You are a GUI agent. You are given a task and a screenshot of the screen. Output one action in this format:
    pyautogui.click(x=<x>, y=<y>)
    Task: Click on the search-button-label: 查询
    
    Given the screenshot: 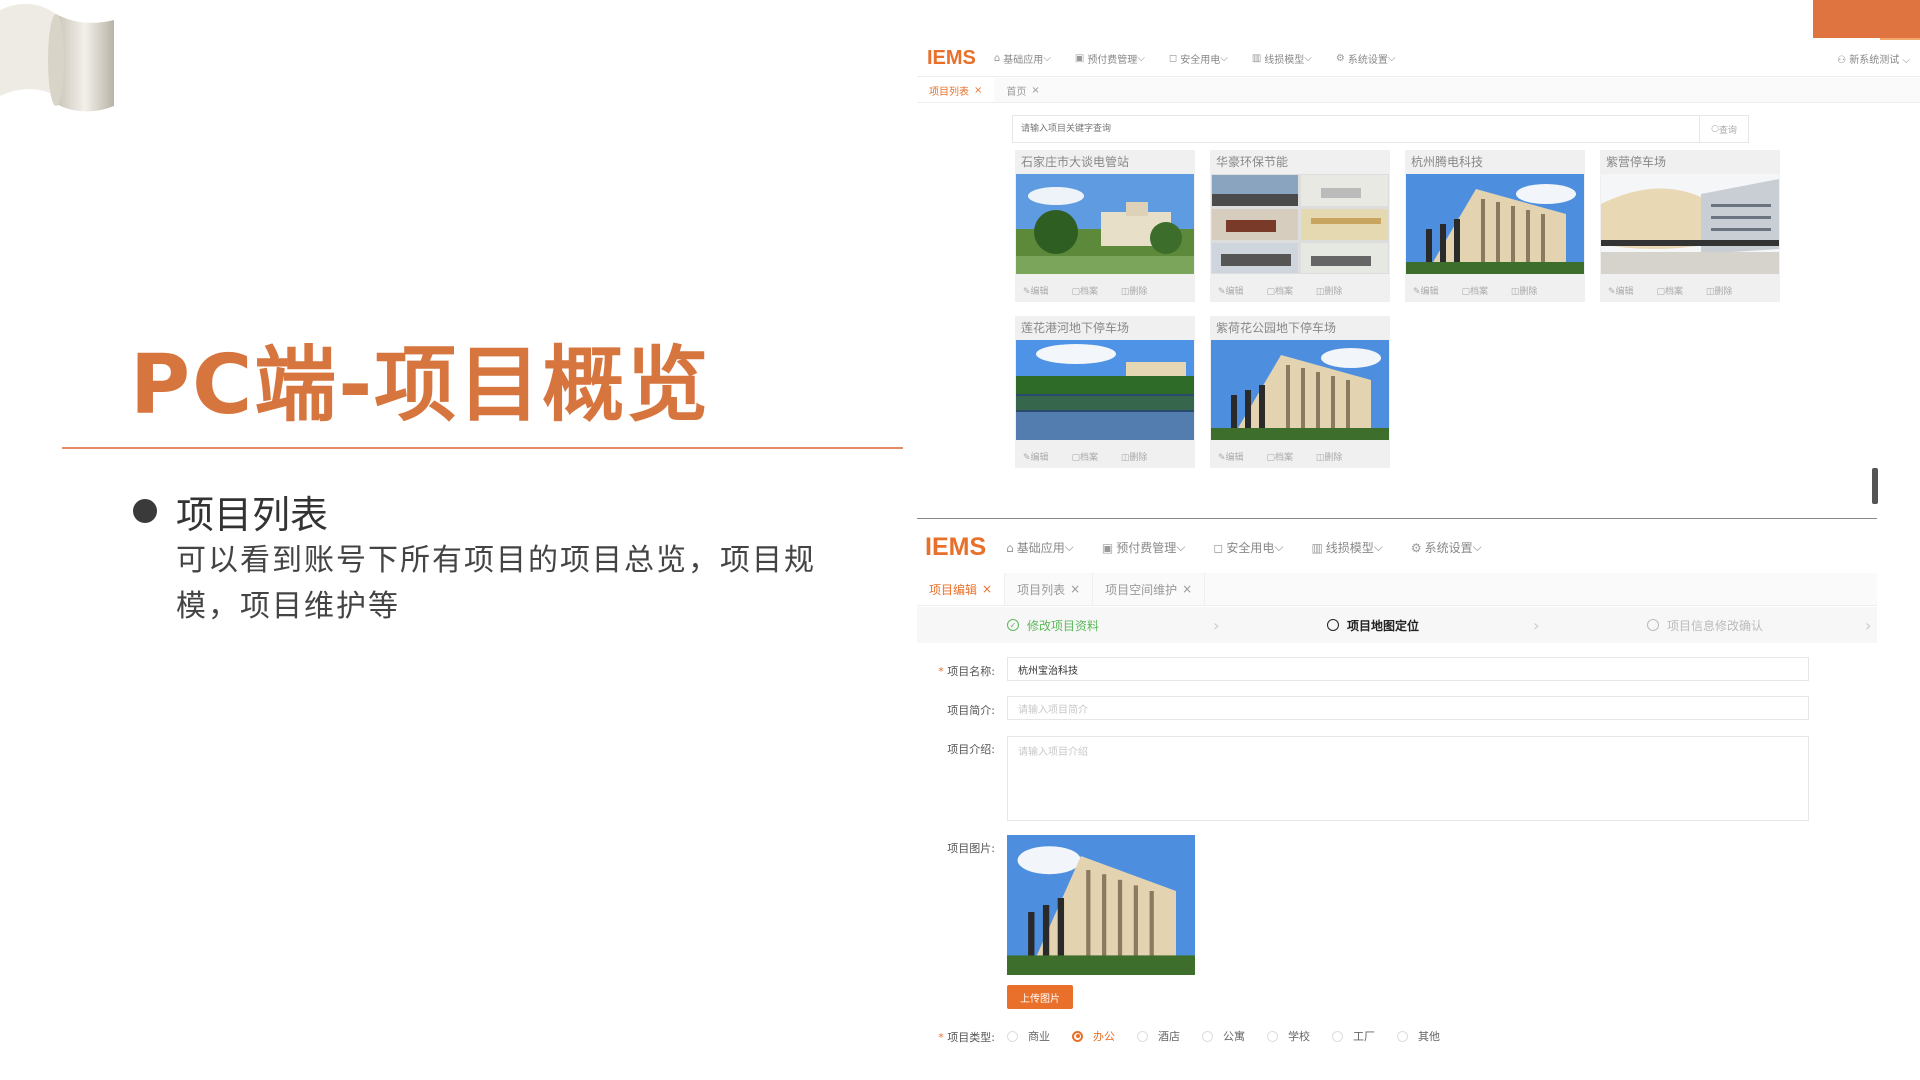 What is the action you would take?
    pyautogui.click(x=1727, y=130)
    